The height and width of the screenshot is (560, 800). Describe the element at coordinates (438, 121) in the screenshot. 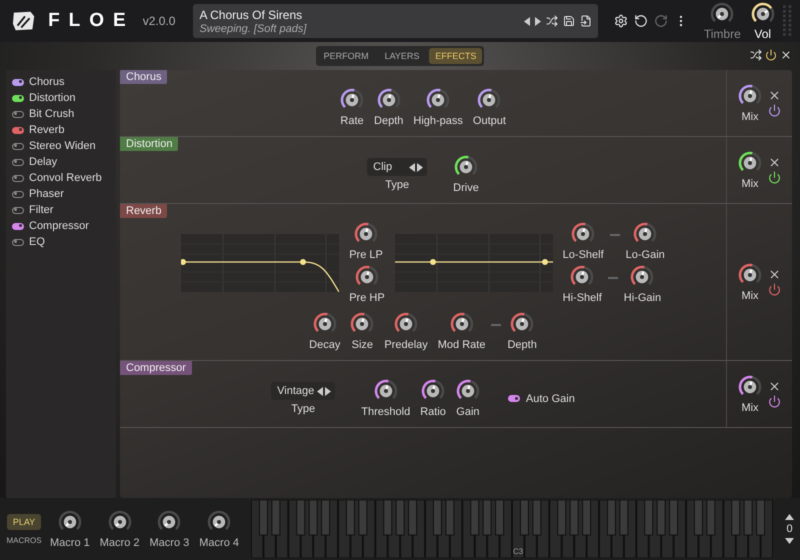

I see `knob-label: High-pass` at that location.